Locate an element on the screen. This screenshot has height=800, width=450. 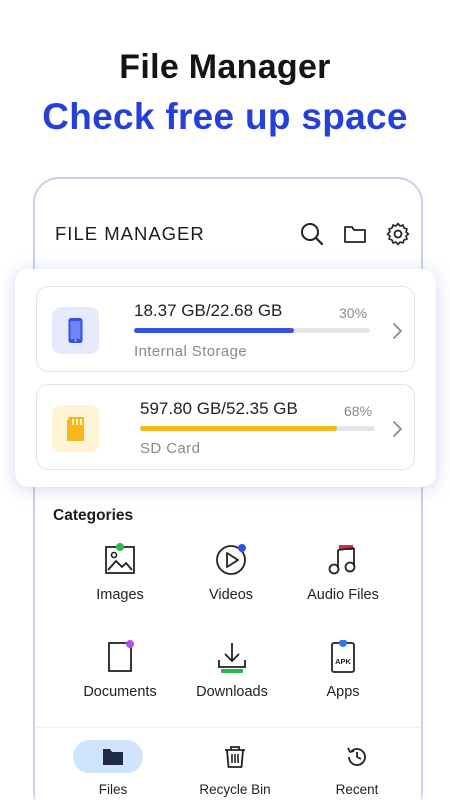
category-label: Videos is located at coordinates (231, 595).